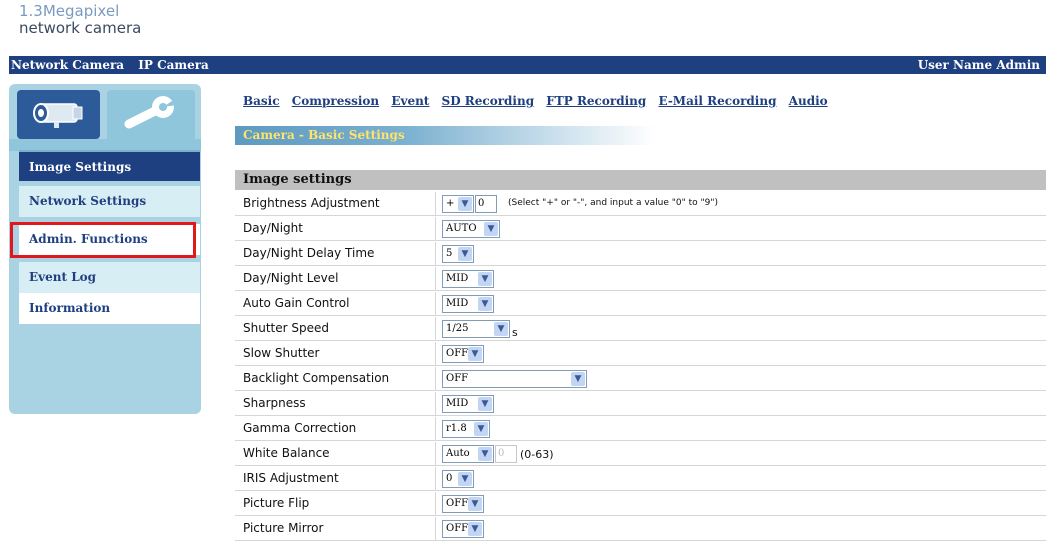 The width and height of the screenshot is (1046, 541). Describe the element at coordinates (640, 279) in the screenshot. I see `row-day-night-level: Day/Night Level MID ▼` at that location.